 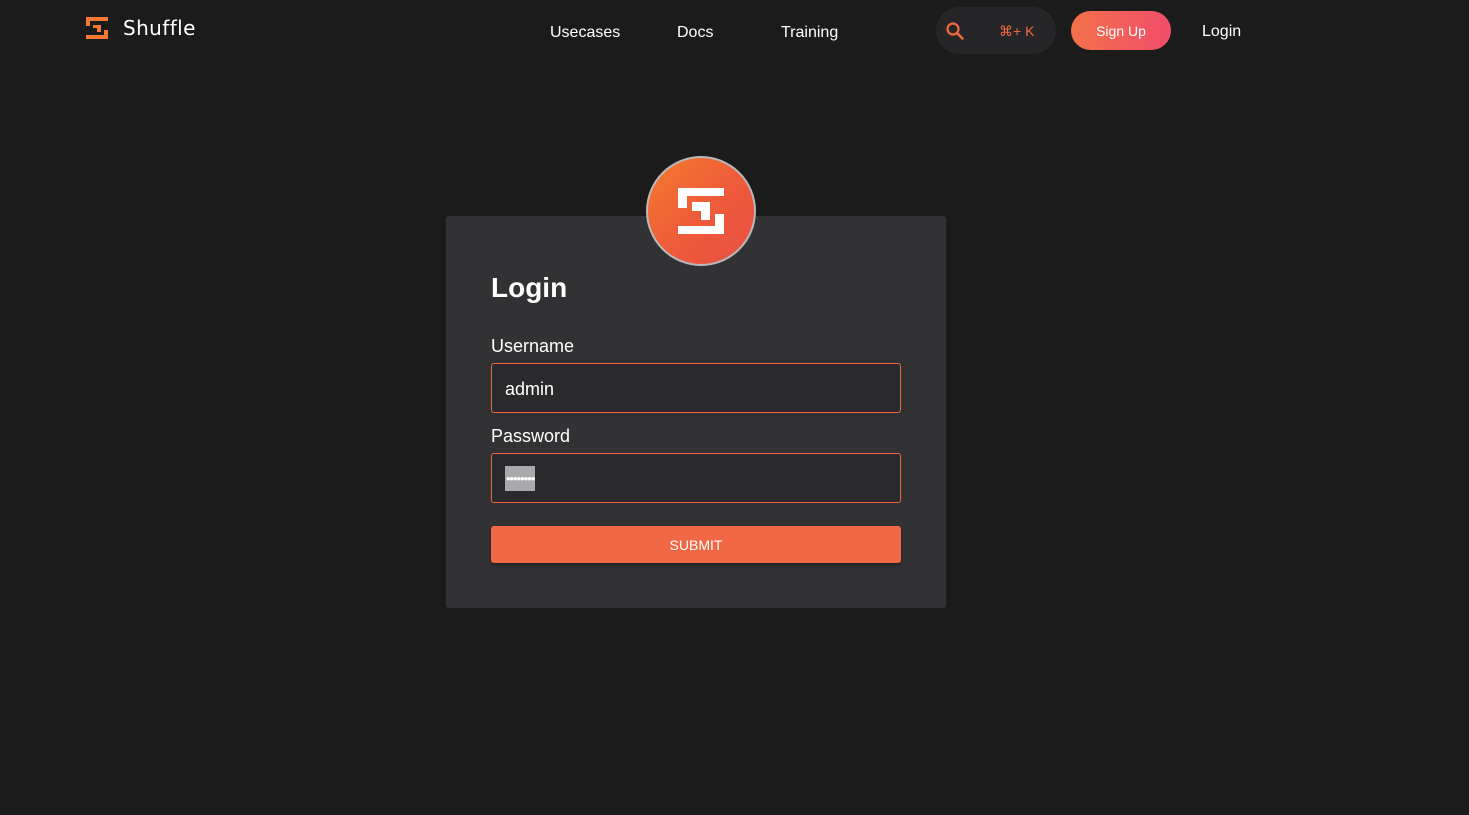 What do you see at coordinates (809, 33) in the screenshot?
I see `nav-link-training: Training` at bounding box center [809, 33].